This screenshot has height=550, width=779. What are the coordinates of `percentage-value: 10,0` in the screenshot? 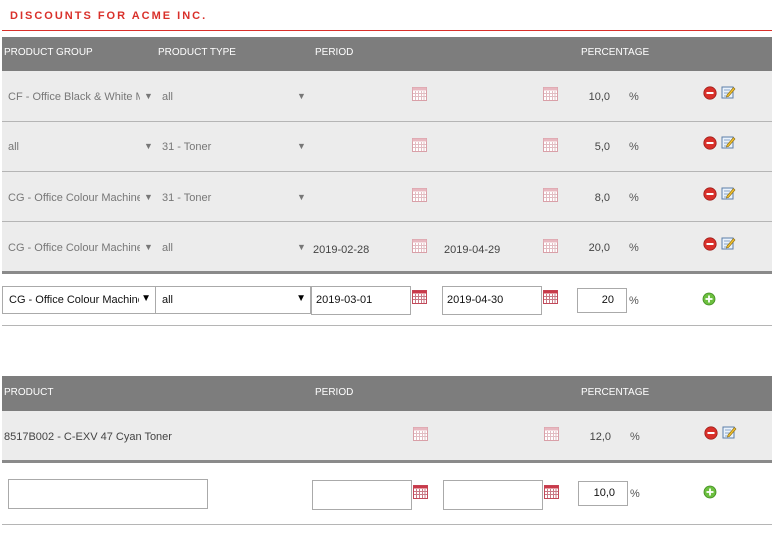 It's located at (599, 97).